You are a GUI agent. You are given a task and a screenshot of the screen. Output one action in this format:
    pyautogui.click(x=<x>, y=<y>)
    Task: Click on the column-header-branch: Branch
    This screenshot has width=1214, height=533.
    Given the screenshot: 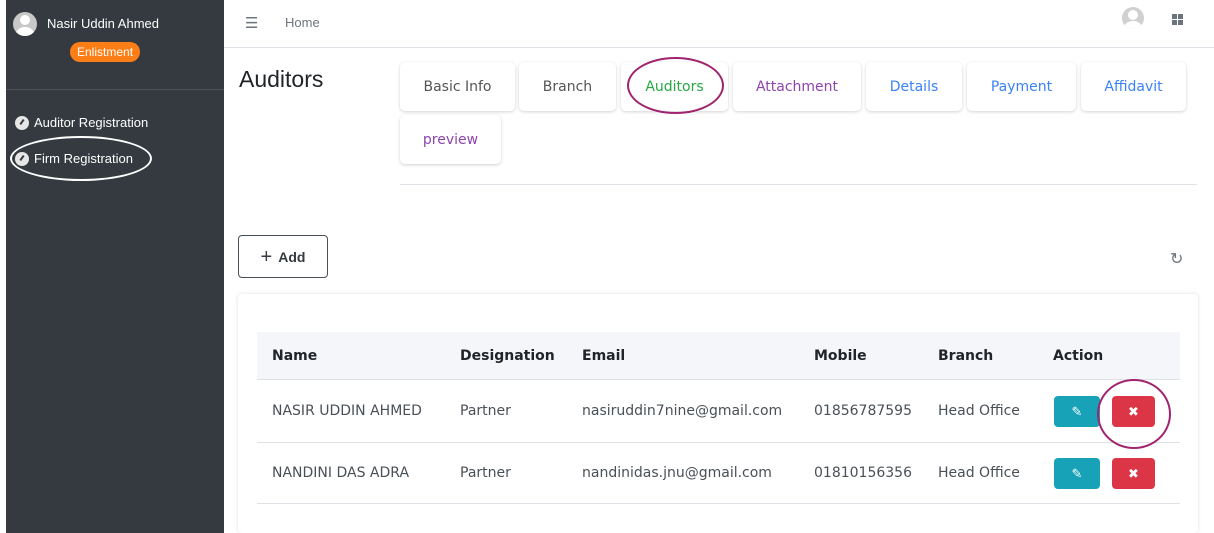 What is the action you would take?
    pyautogui.click(x=966, y=356)
    